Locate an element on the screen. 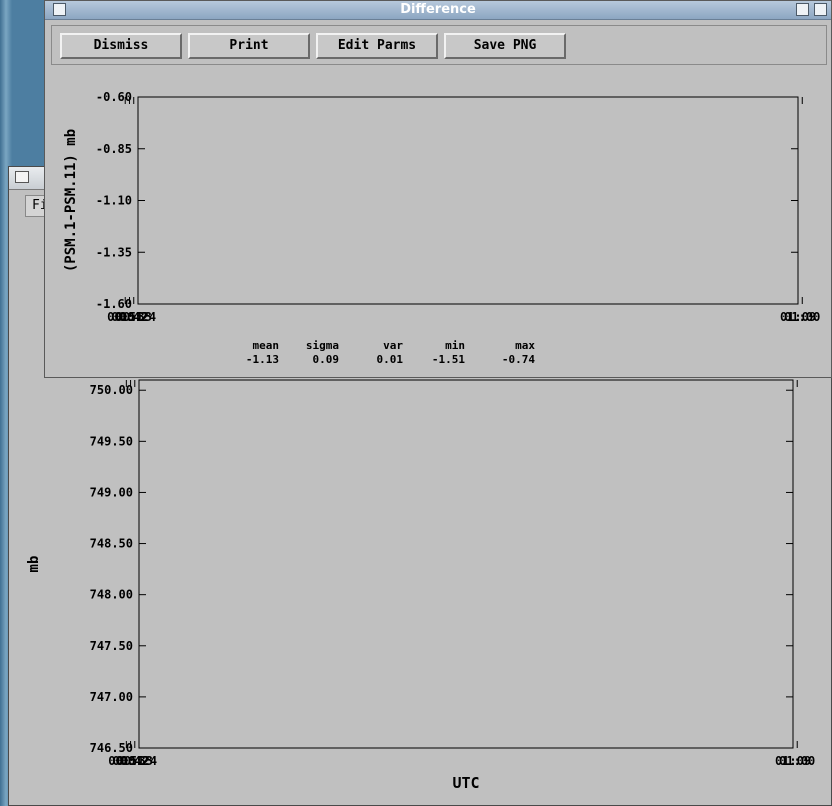 This screenshot has height=806, width=832. y-tick-label: 747.50 is located at coordinates (111, 646).